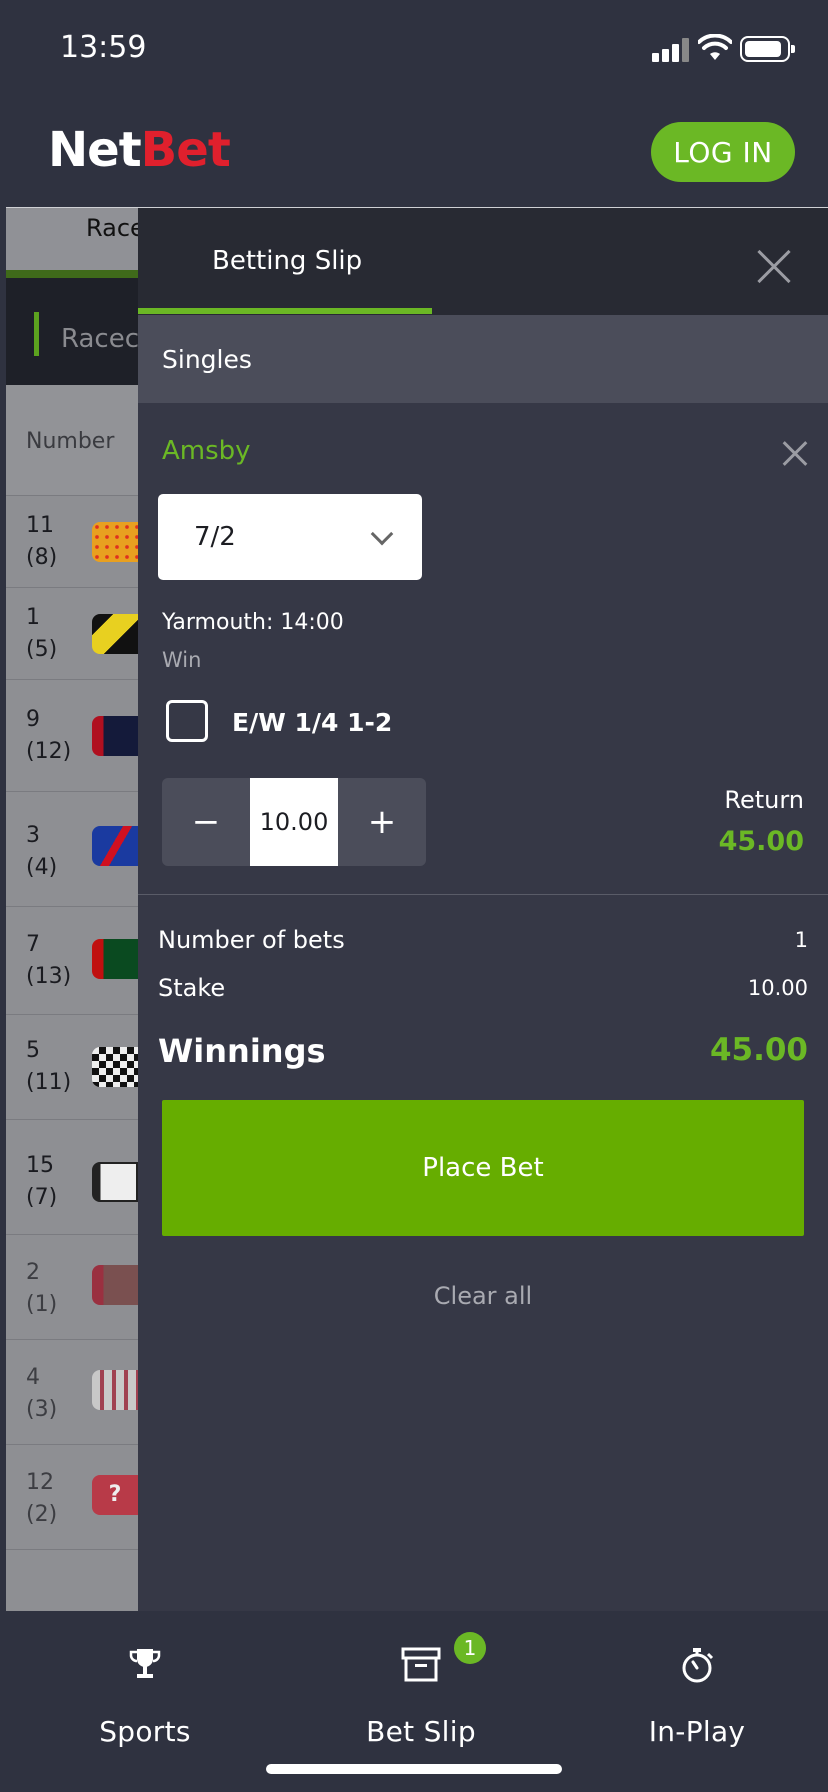  I want to click on cellular-signal-icon, so click(671, 50).